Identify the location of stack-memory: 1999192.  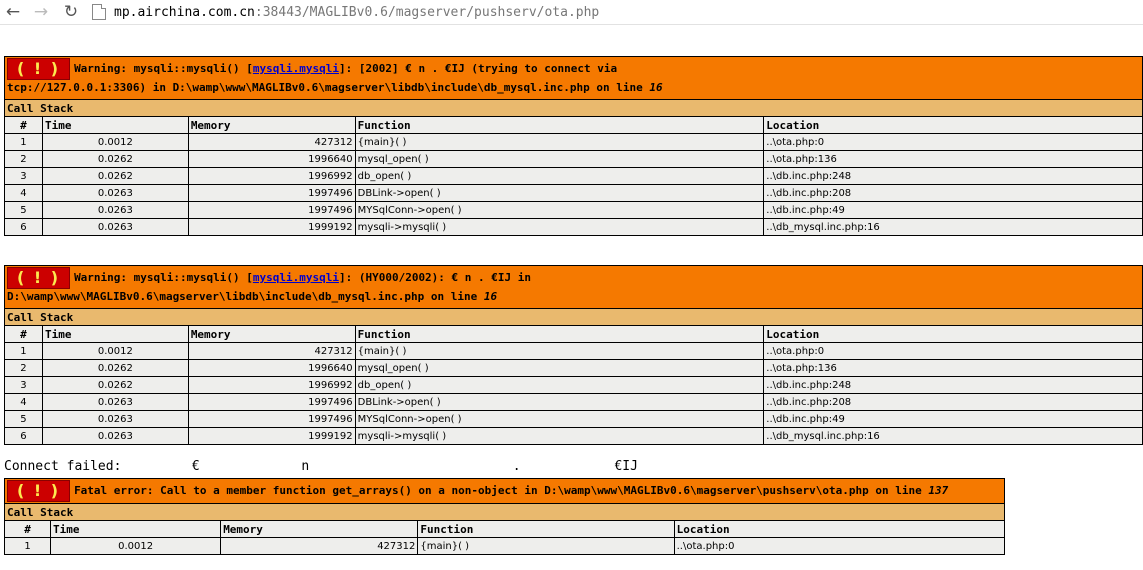
(271, 436).